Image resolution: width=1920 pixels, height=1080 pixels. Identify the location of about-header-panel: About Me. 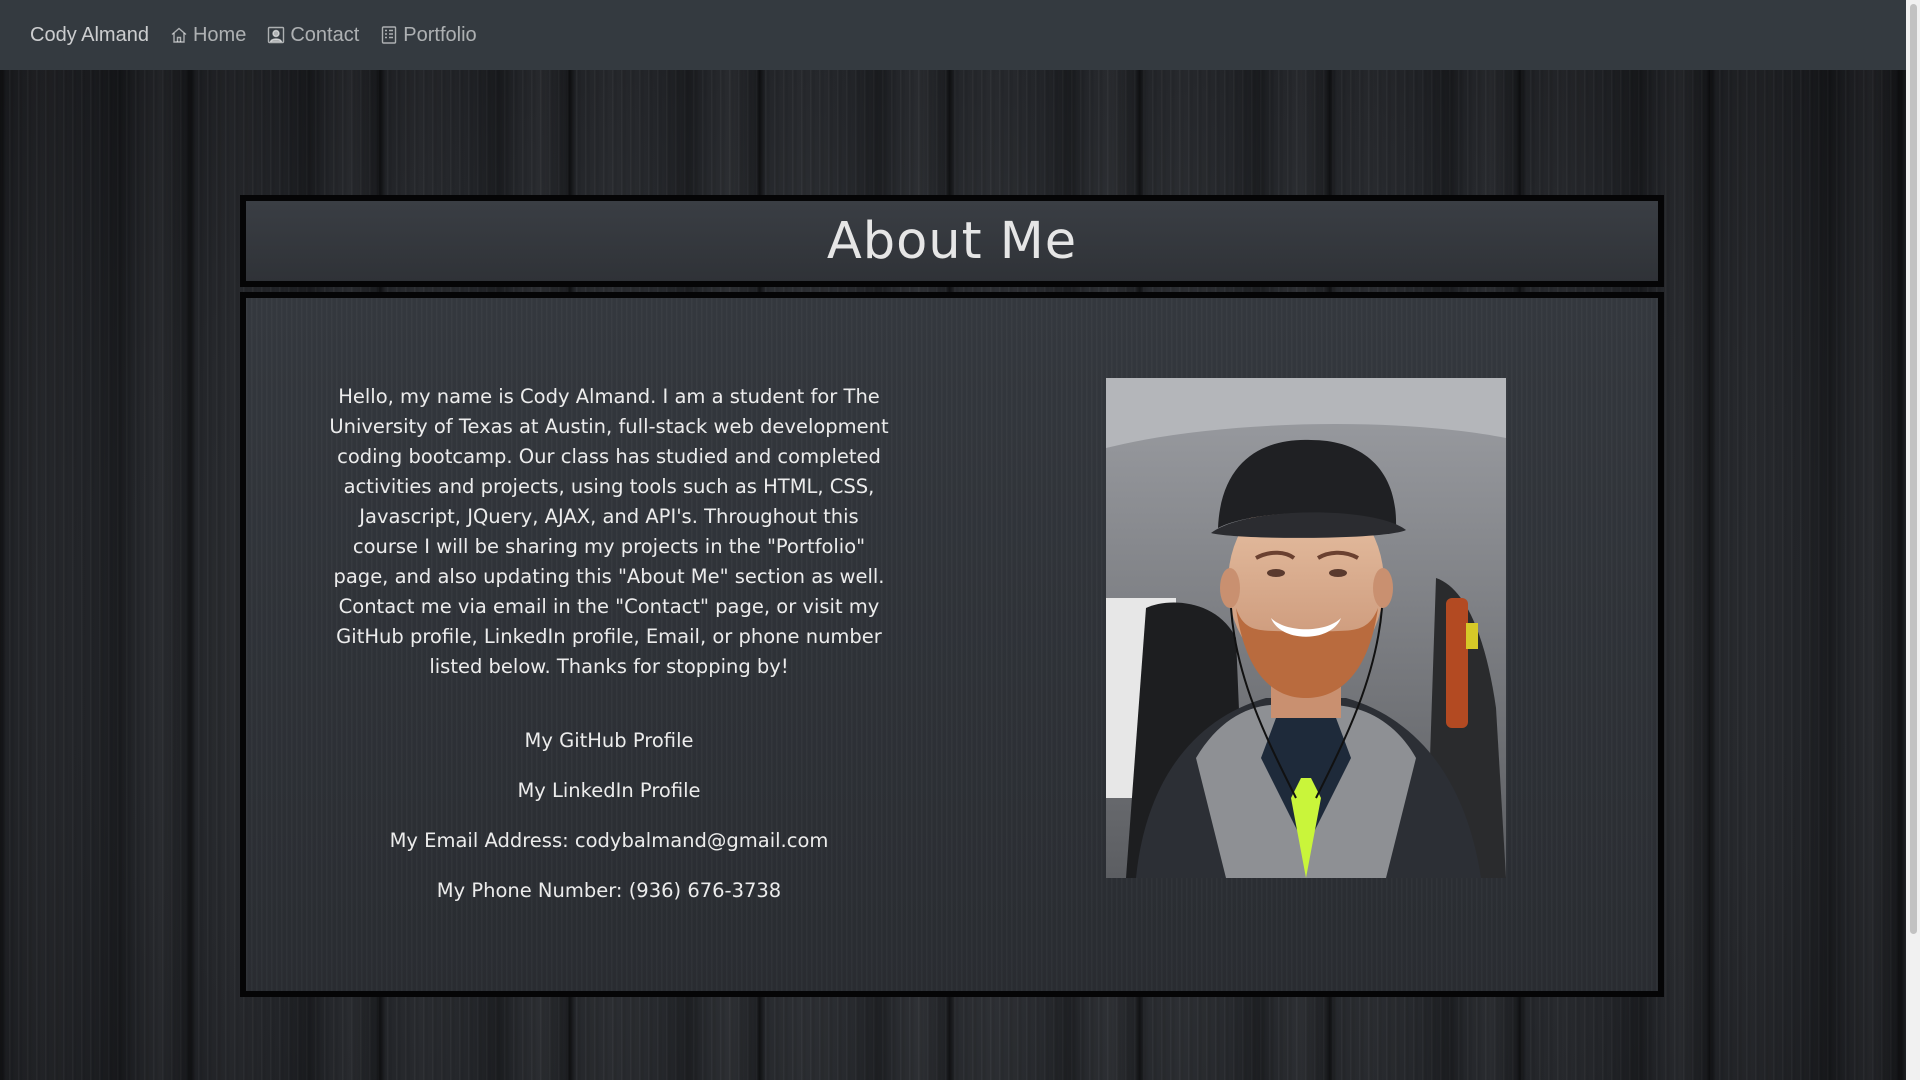
(952, 241).